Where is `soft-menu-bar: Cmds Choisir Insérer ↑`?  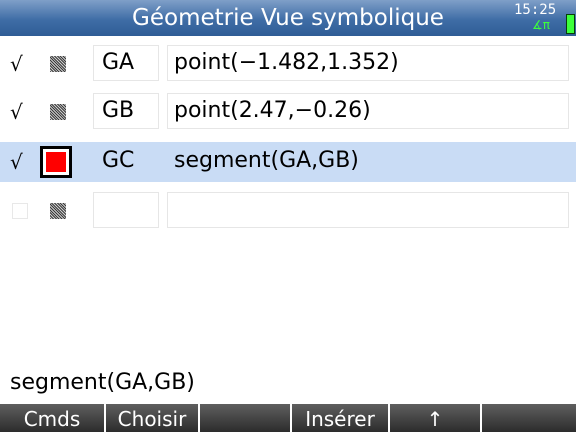
soft-menu-bar: Cmds Choisir Insérer ↑ is located at coordinates (288, 417).